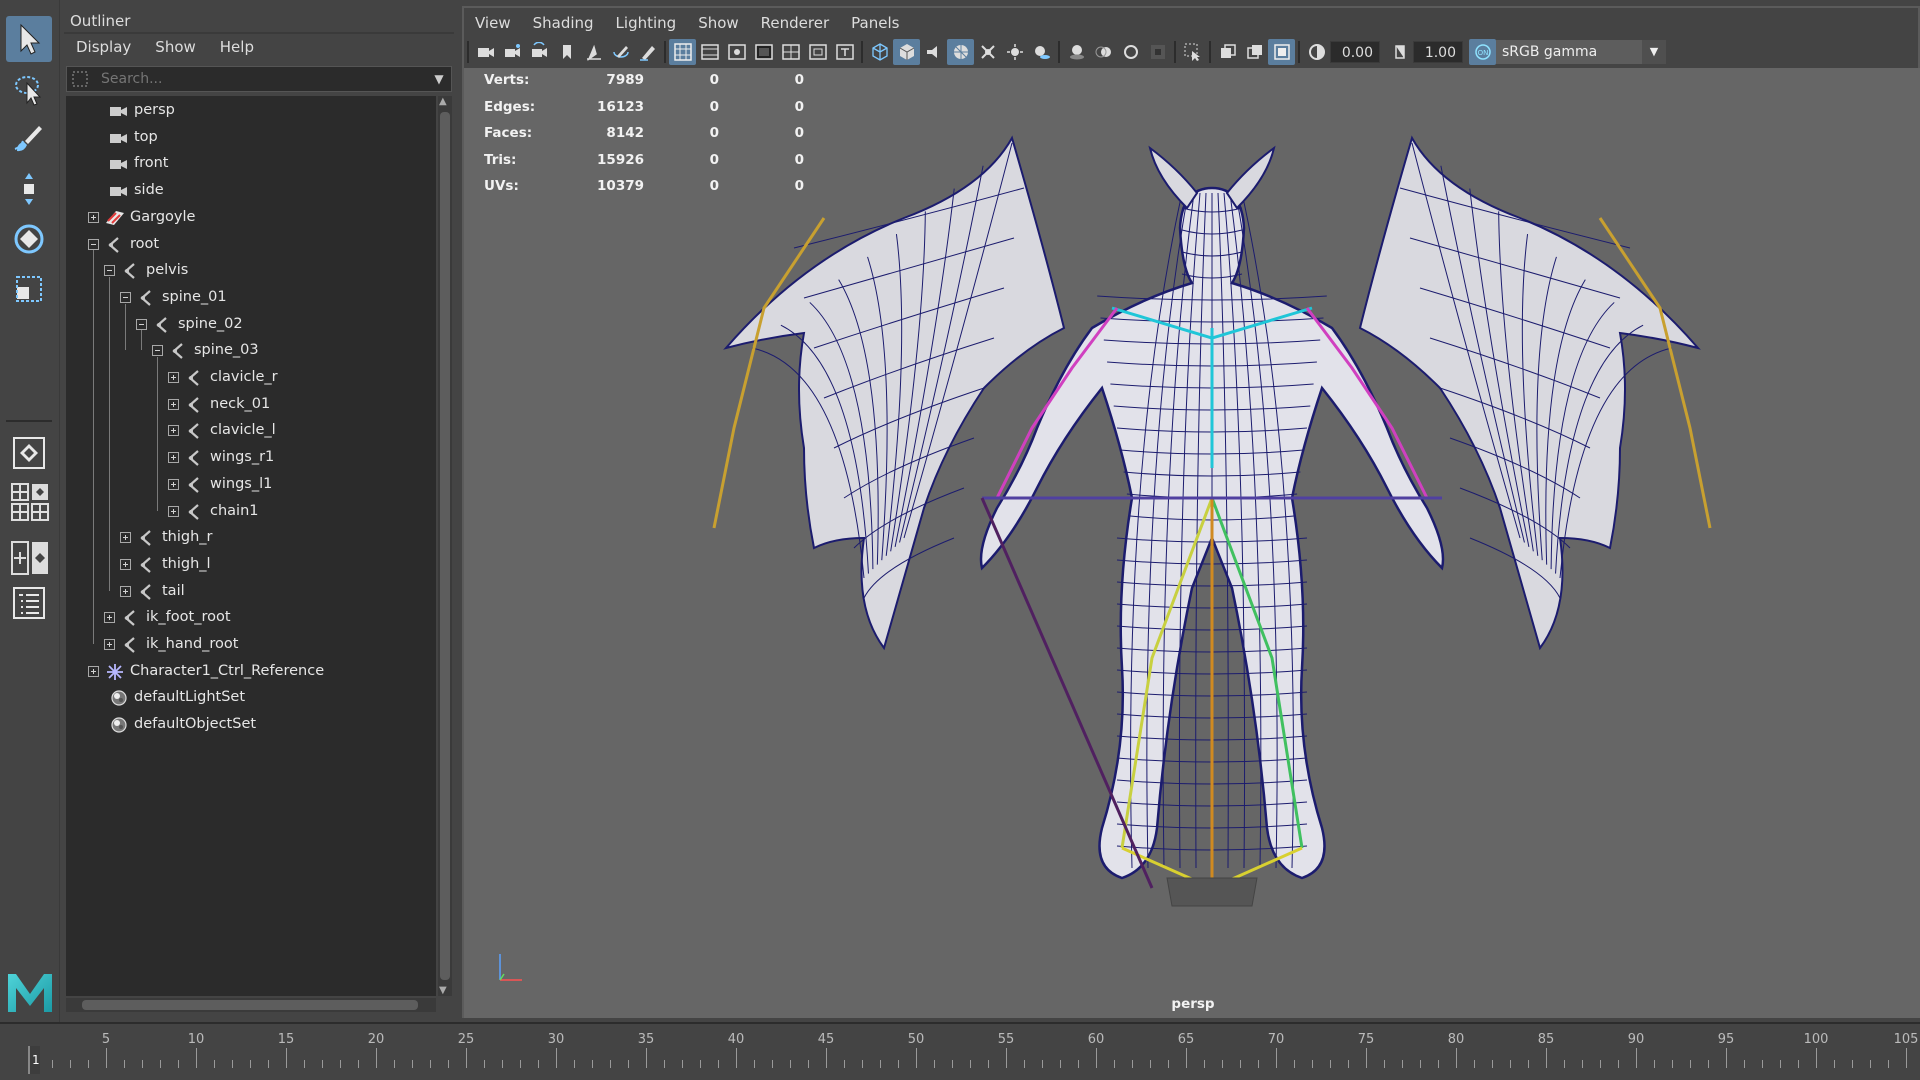 This screenshot has width=1920, height=1080. I want to click on outliner-item: defaultObjectSet, so click(246, 725).